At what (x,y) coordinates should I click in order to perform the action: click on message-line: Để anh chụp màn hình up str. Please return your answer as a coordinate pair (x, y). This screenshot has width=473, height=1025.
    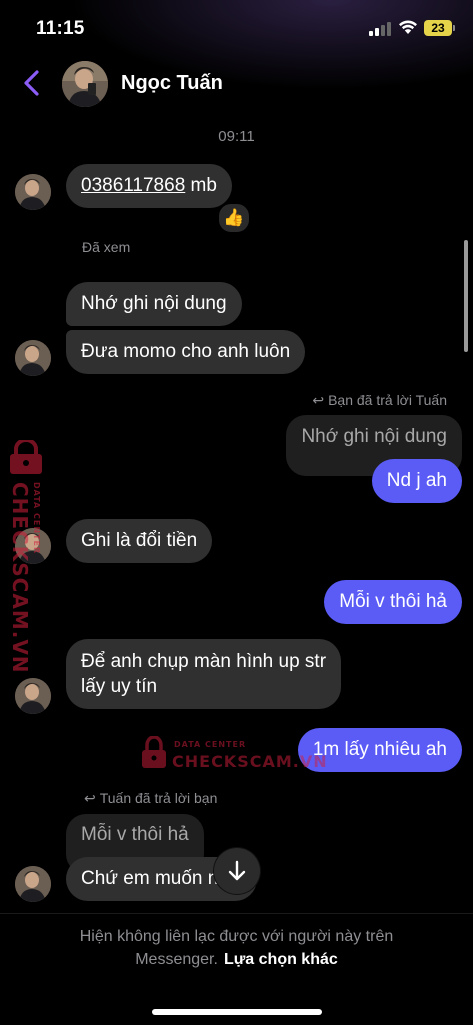
    Looking at the image, I should click on (204, 661).